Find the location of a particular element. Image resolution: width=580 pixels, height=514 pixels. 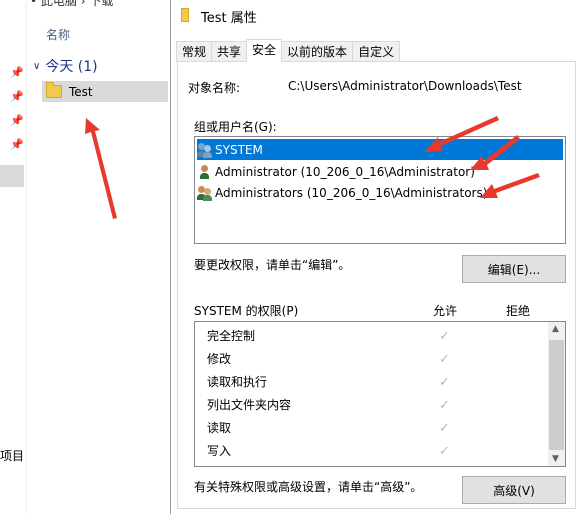

permission-row: 修改 ✓ is located at coordinates (377, 359).